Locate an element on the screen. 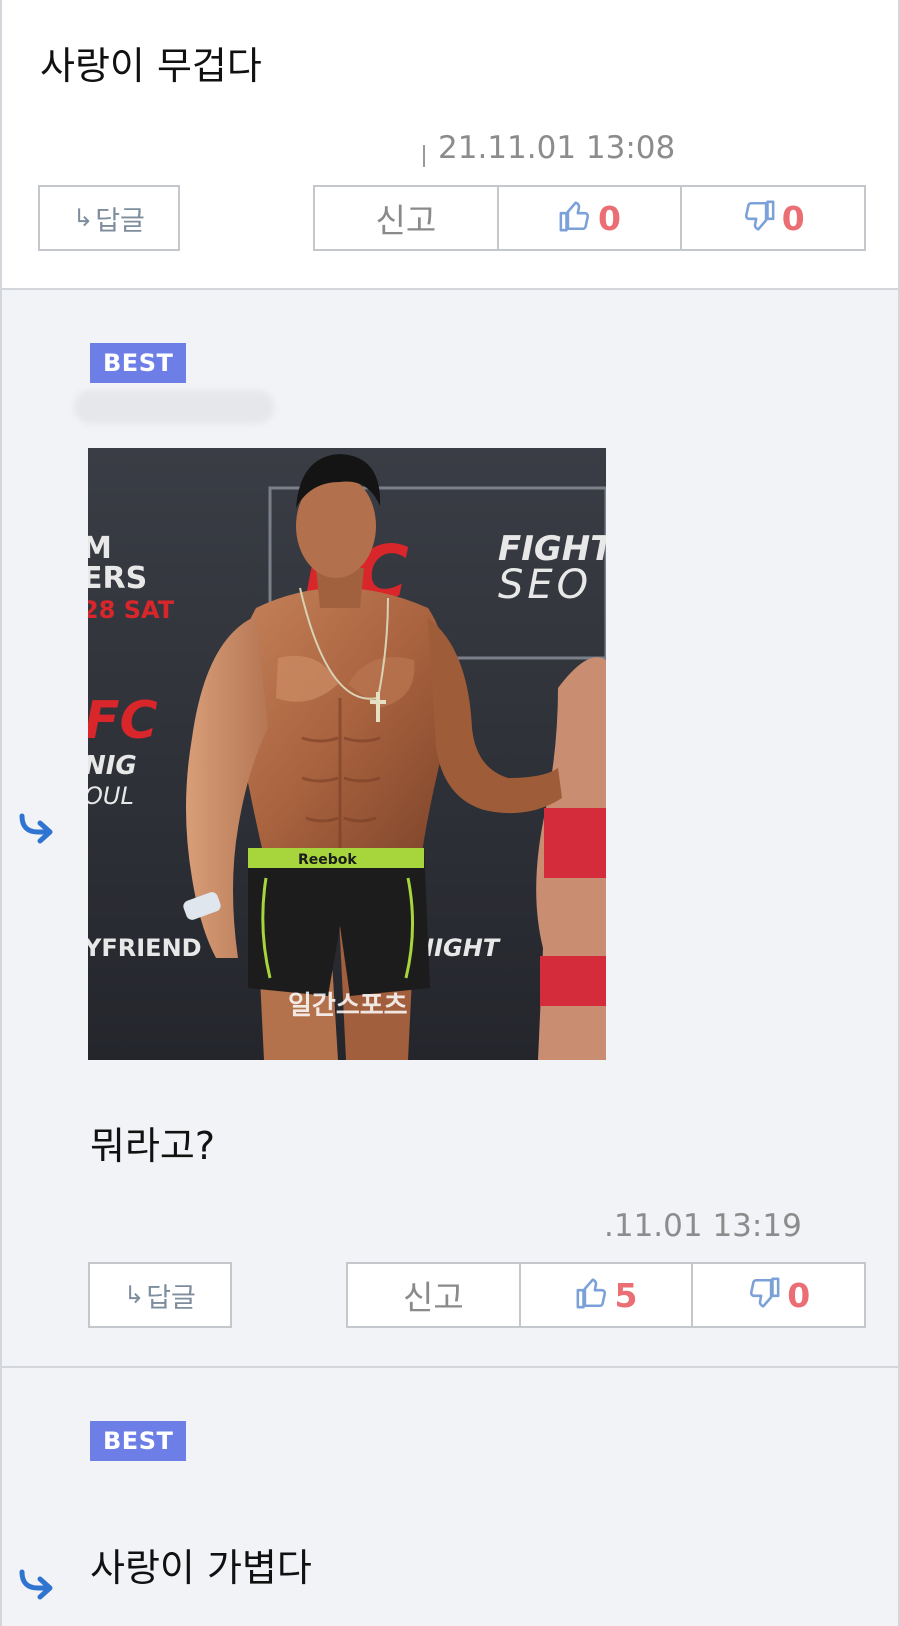  wall-text: NIG is located at coordinates (112, 766).